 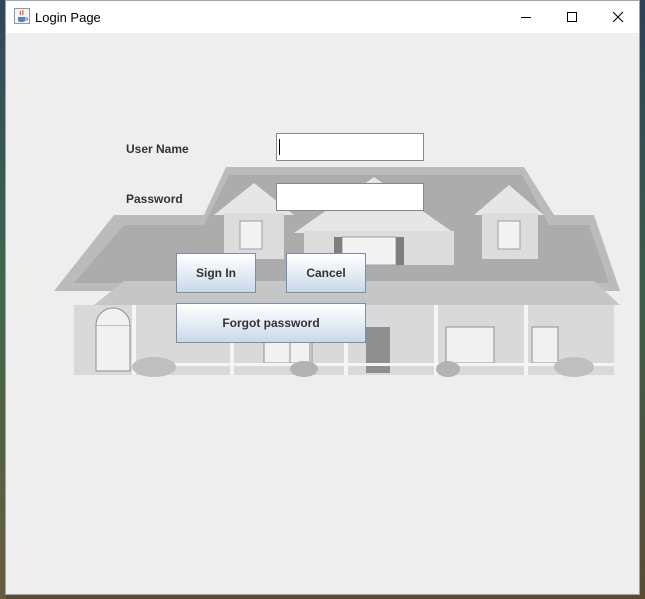 I want to click on close-button, so click(x=618, y=17).